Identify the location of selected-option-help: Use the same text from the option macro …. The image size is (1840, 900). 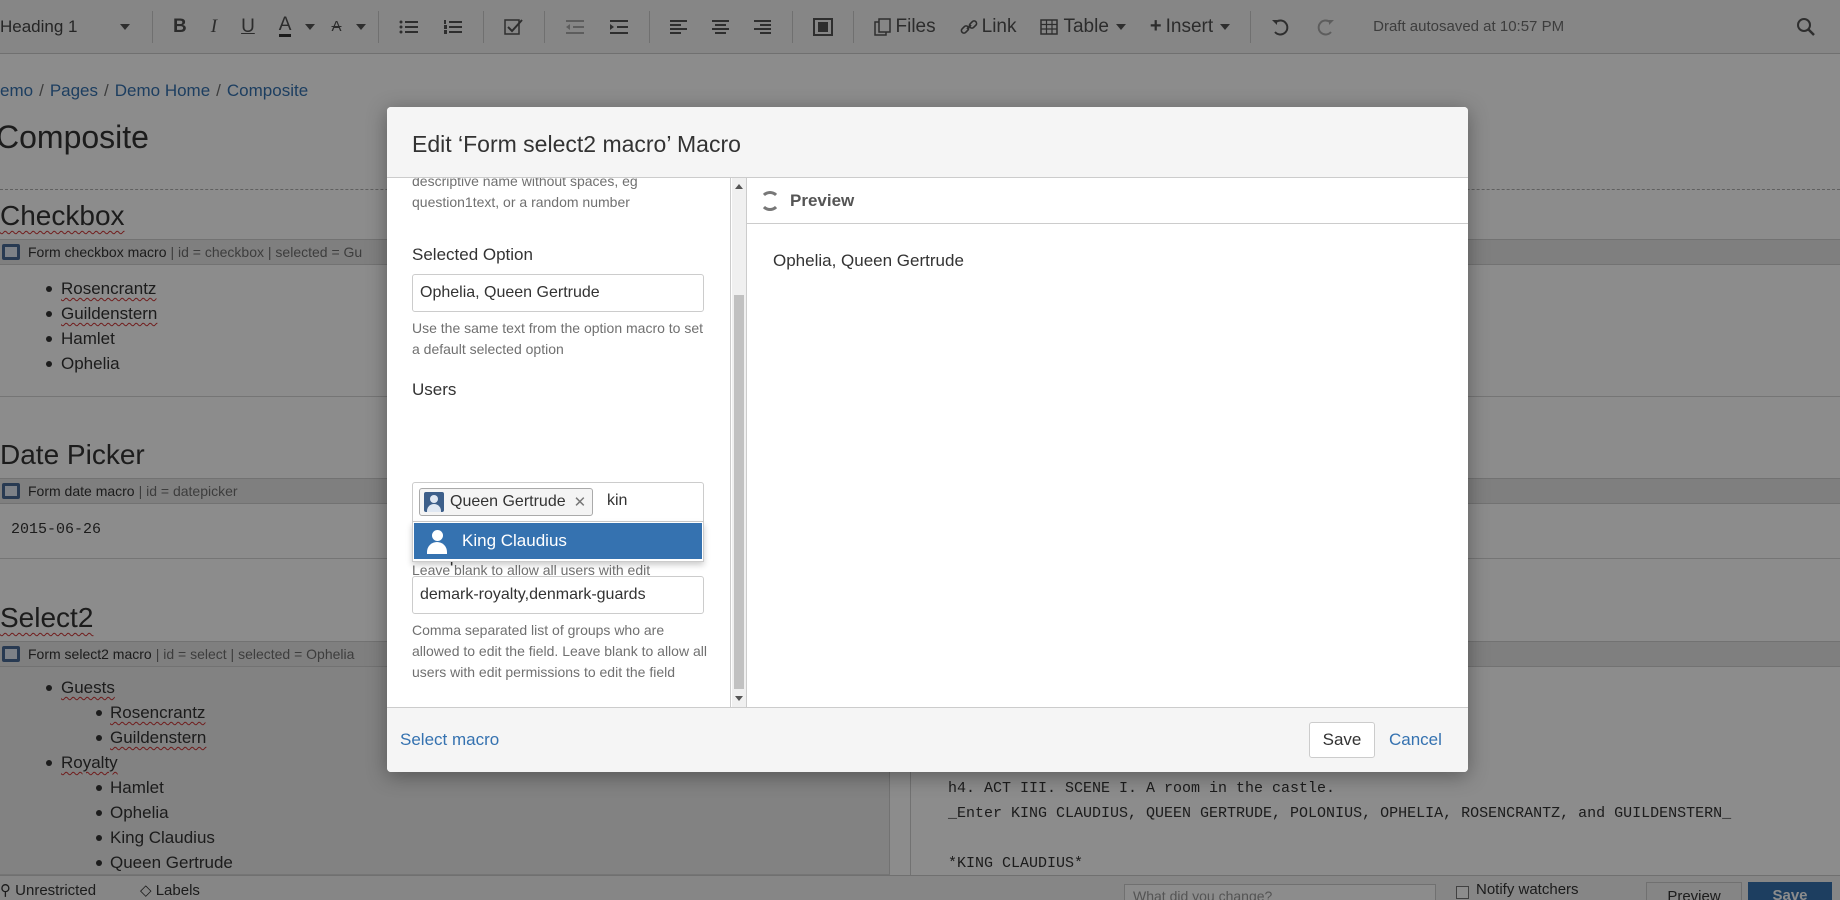
(558, 338).